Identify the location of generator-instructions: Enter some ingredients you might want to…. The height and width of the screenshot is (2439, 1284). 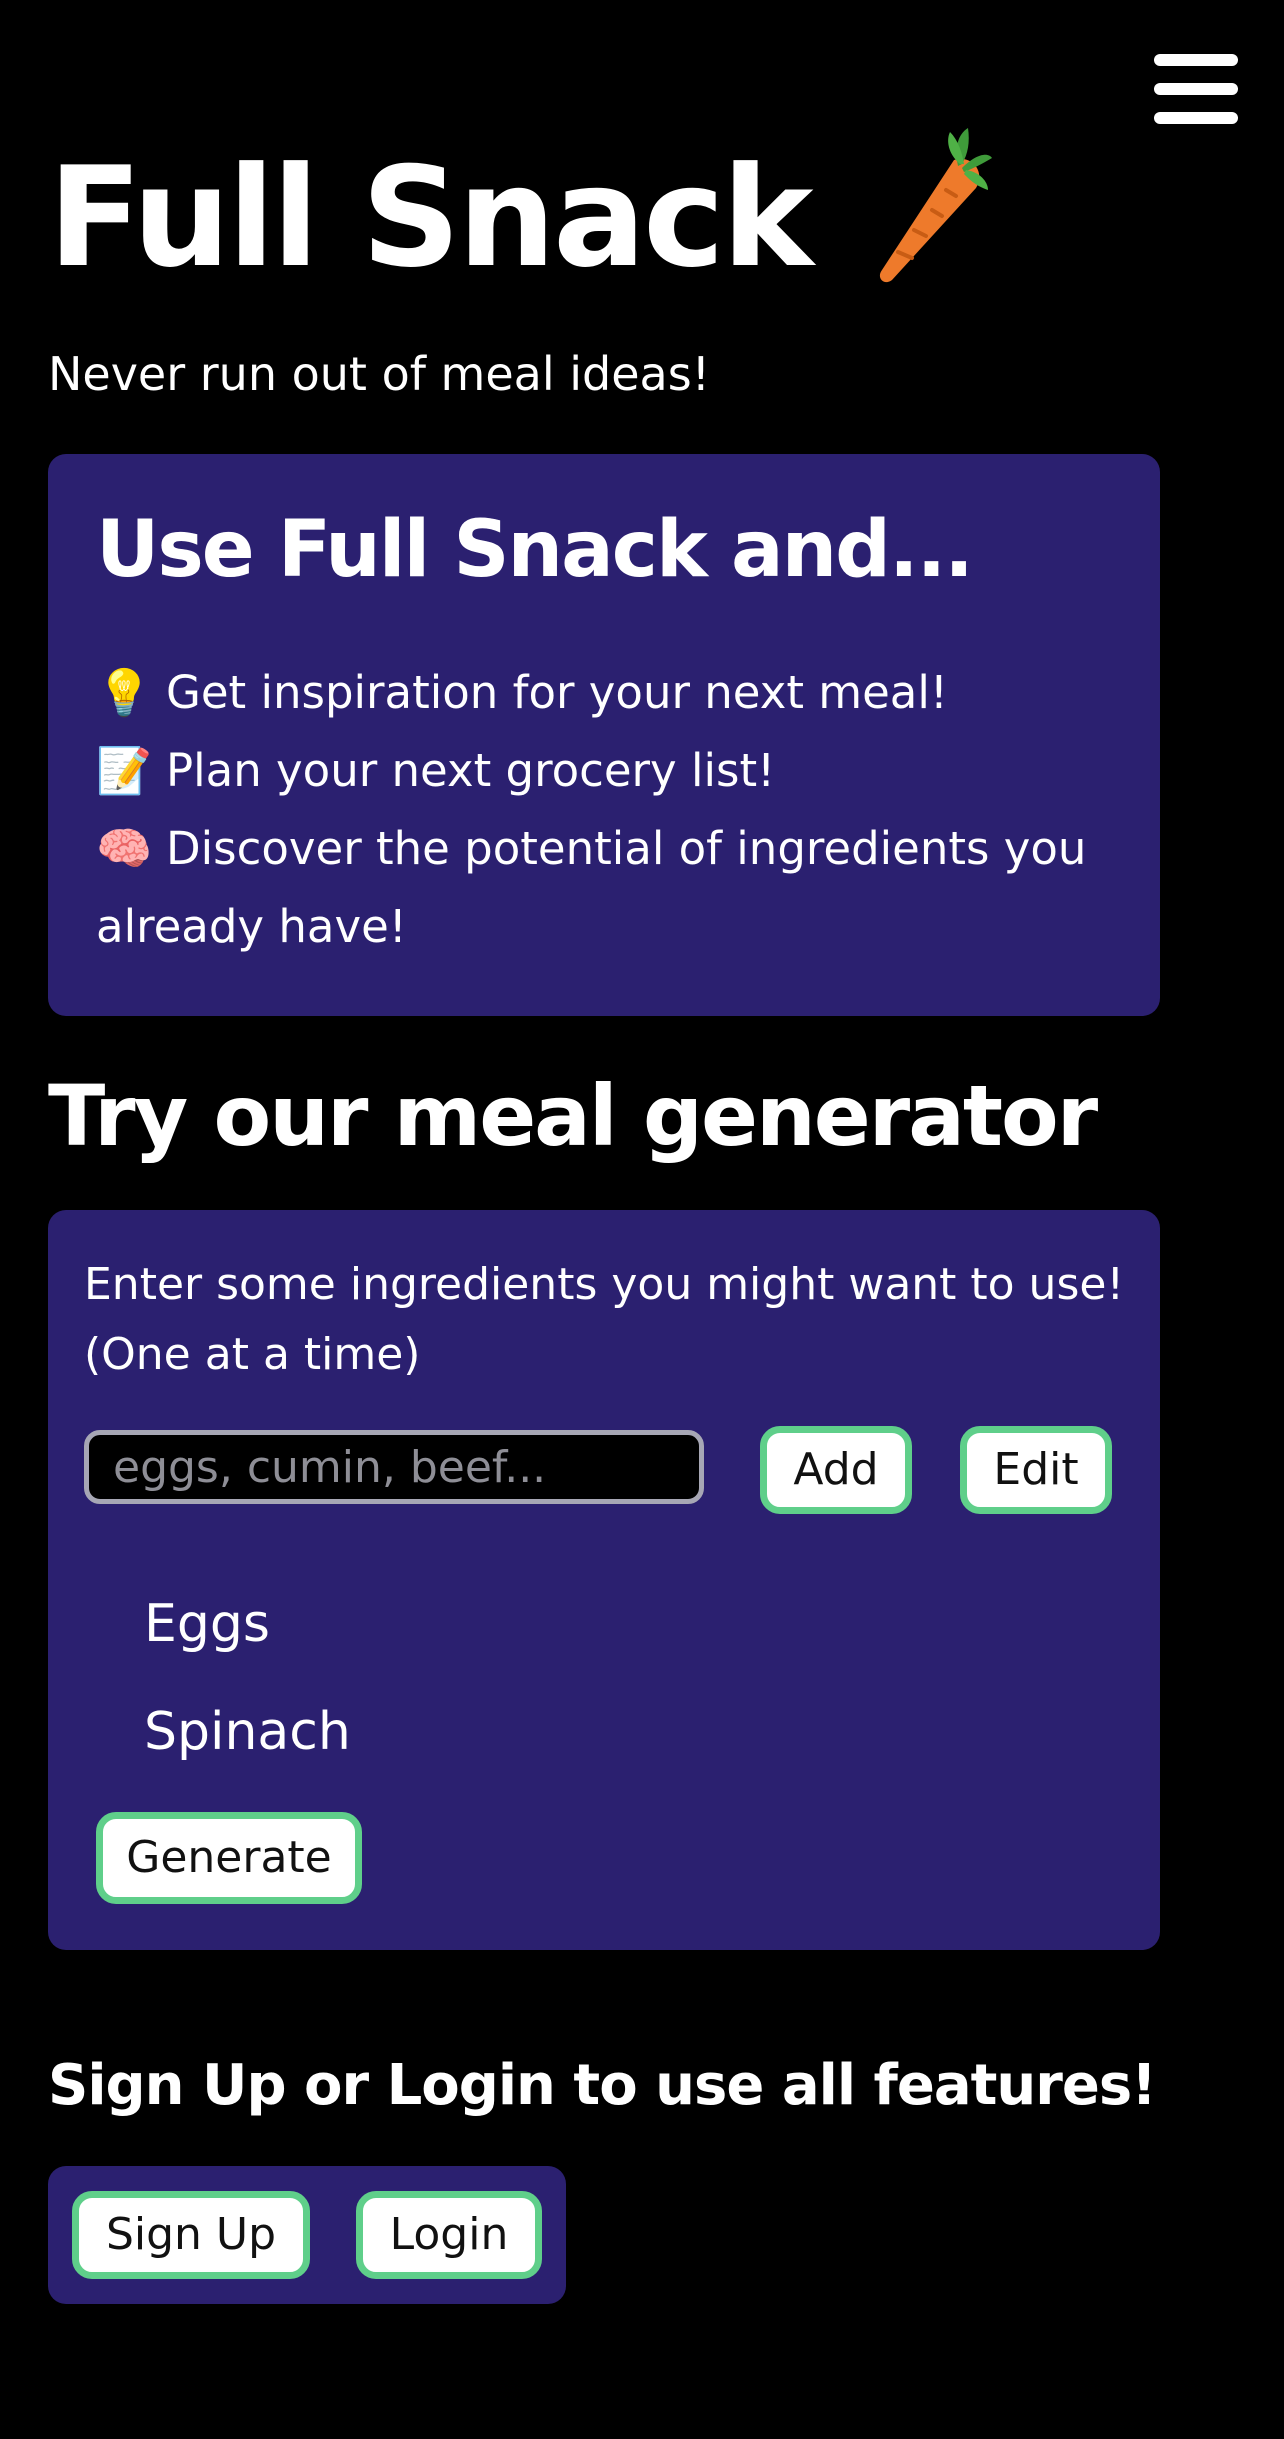
(604, 1319).